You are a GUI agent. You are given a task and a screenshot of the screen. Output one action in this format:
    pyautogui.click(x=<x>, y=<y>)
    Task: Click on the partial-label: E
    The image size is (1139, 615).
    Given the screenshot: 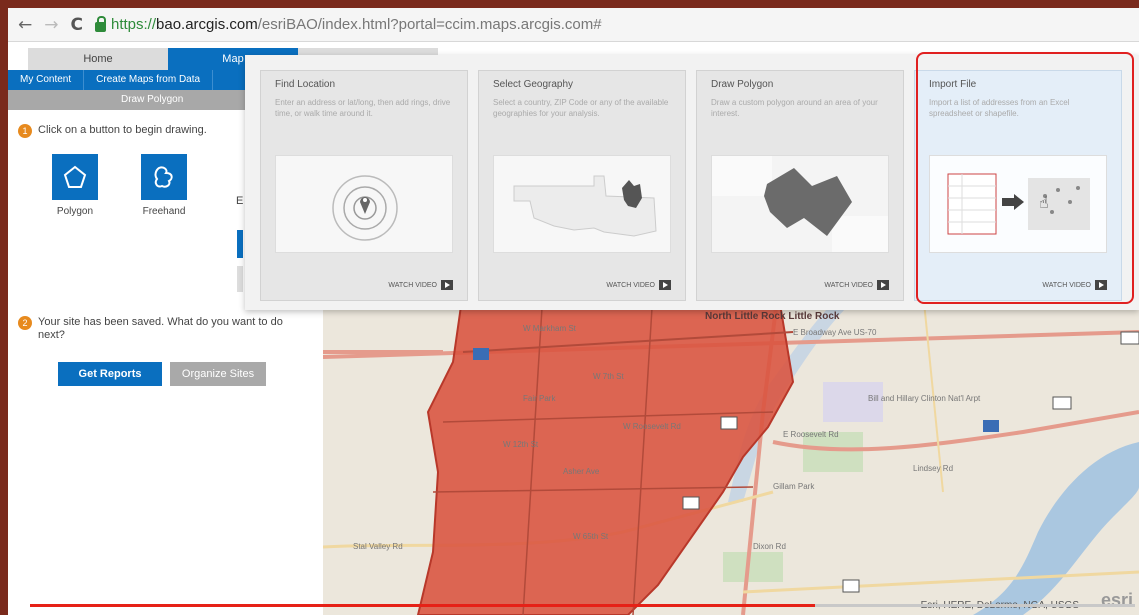 What is the action you would take?
    pyautogui.click(x=240, y=201)
    